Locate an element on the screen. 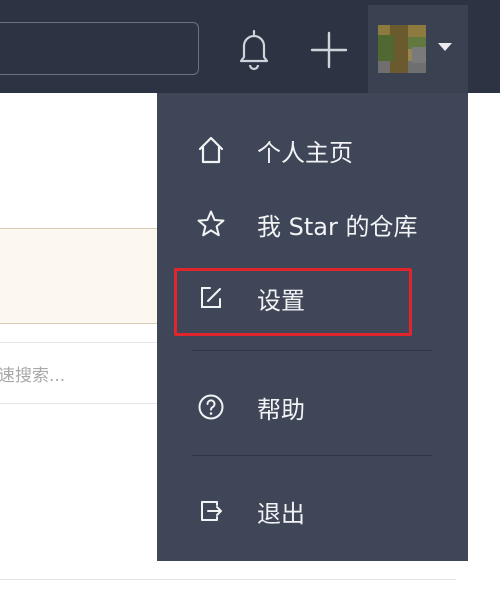 The height and width of the screenshot is (613, 500). menu-item-starred-repos: 我 Star 的仓库 is located at coordinates (312, 224).